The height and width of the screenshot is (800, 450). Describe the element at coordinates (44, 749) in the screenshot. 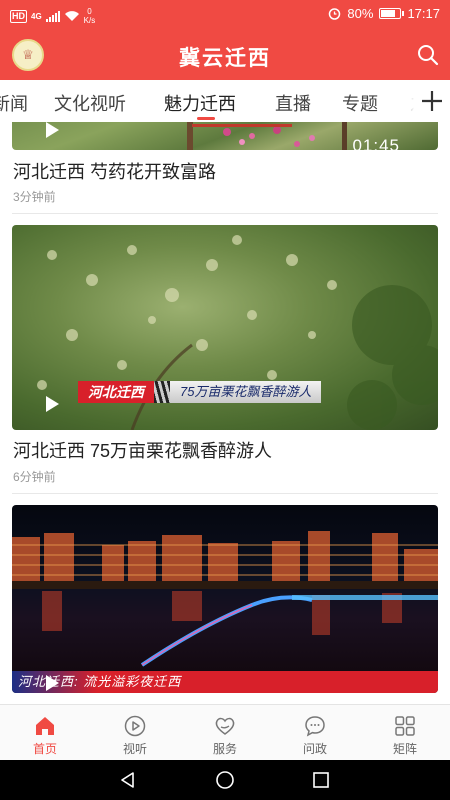

I see `nav-home-label: 首页` at that location.